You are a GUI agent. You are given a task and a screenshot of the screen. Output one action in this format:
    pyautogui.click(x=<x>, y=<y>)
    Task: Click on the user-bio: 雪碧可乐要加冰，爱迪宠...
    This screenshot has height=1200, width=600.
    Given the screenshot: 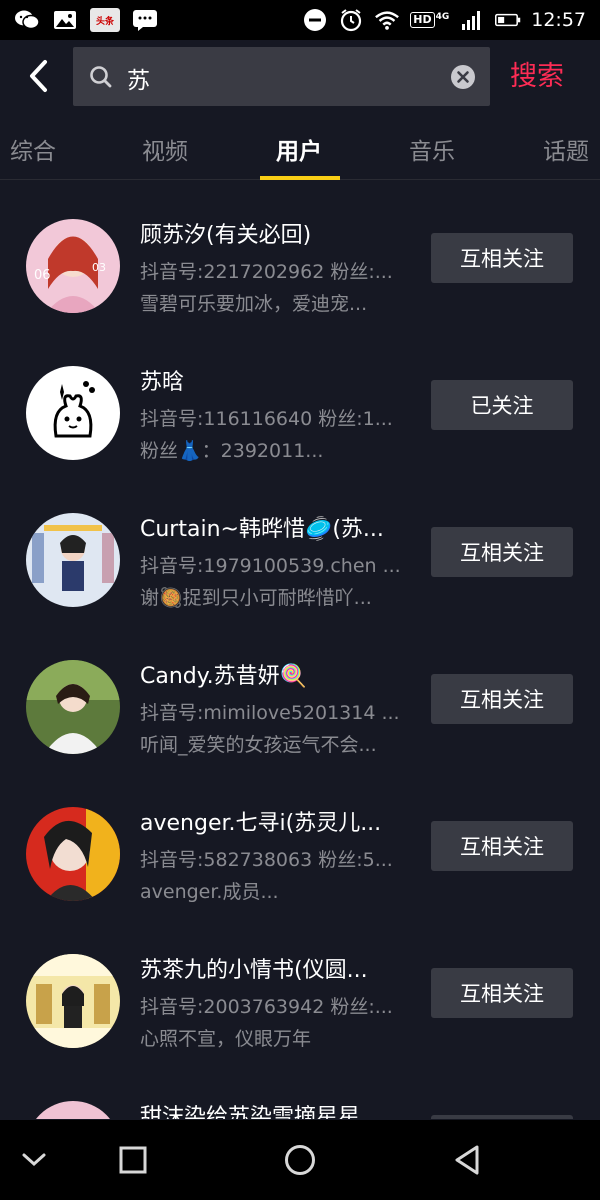 What is the action you would take?
    pyautogui.click(x=254, y=304)
    